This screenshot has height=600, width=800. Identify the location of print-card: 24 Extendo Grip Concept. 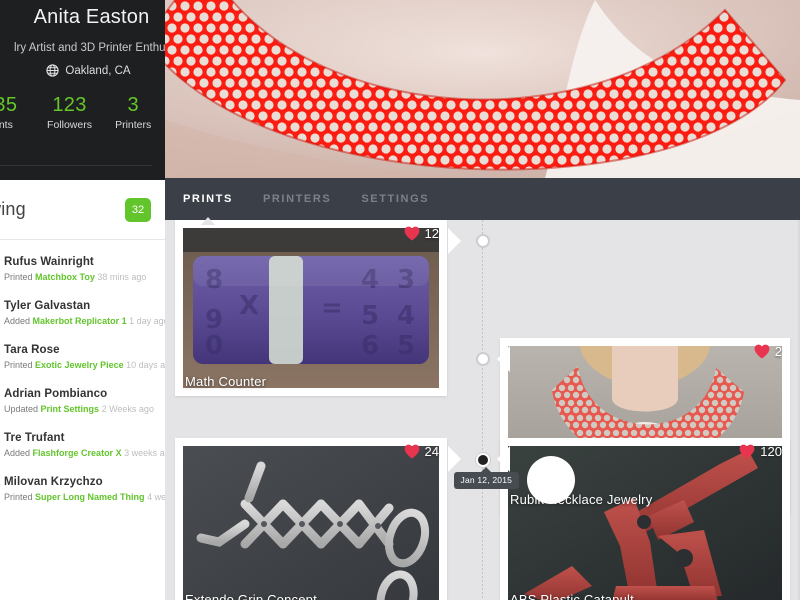
(311, 519).